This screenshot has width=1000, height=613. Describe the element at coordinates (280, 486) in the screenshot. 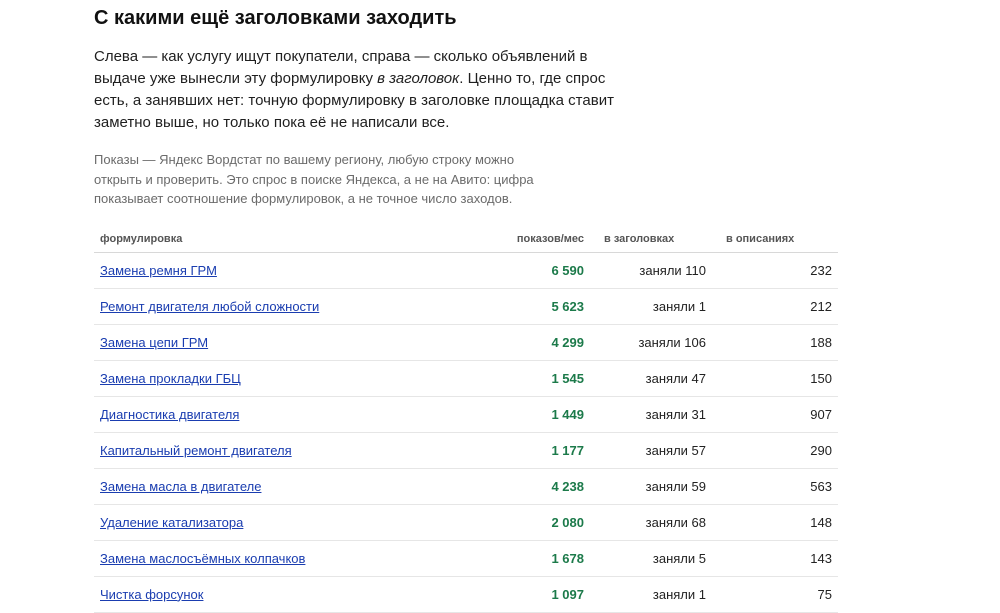

I see `phrase-cell: Замена масла в двигателе` at that location.